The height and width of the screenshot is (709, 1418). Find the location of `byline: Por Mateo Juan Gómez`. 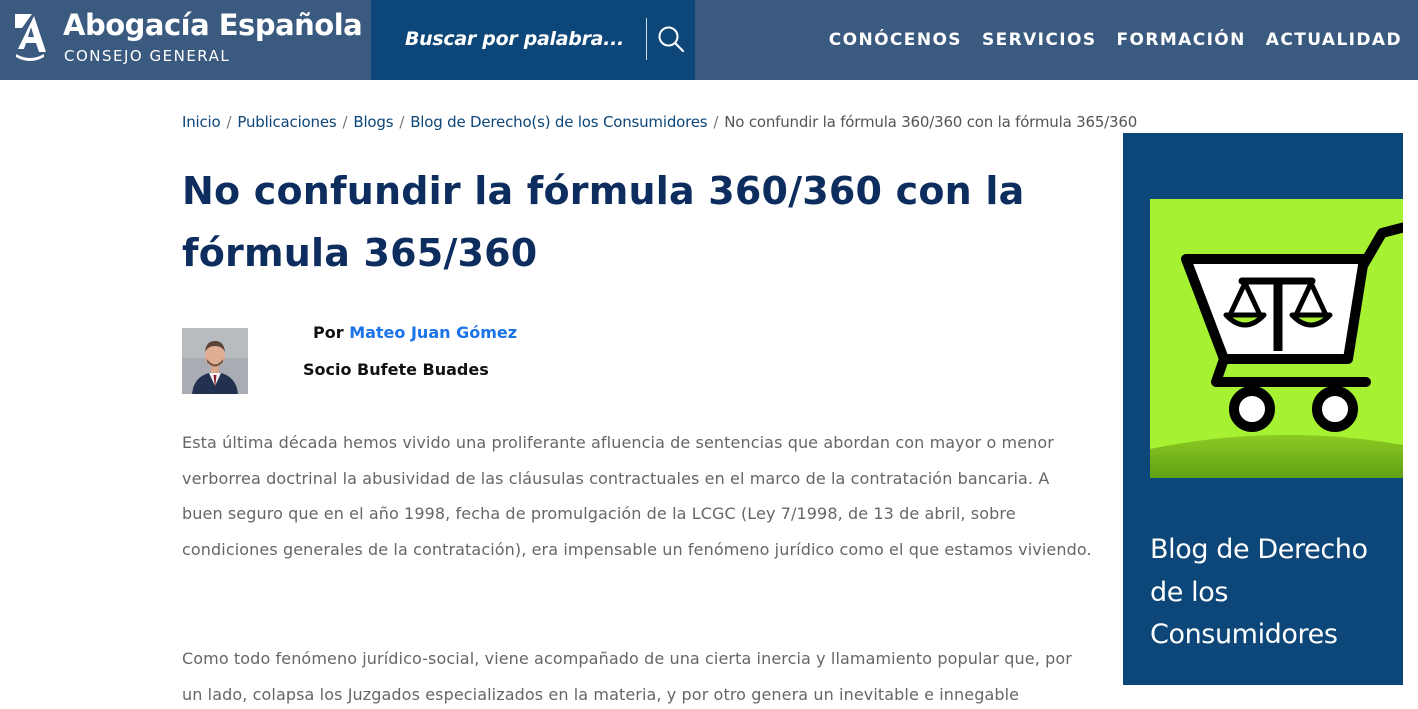

byline: Por Mateo Juan Gómez is located at coordinates (415, 332).